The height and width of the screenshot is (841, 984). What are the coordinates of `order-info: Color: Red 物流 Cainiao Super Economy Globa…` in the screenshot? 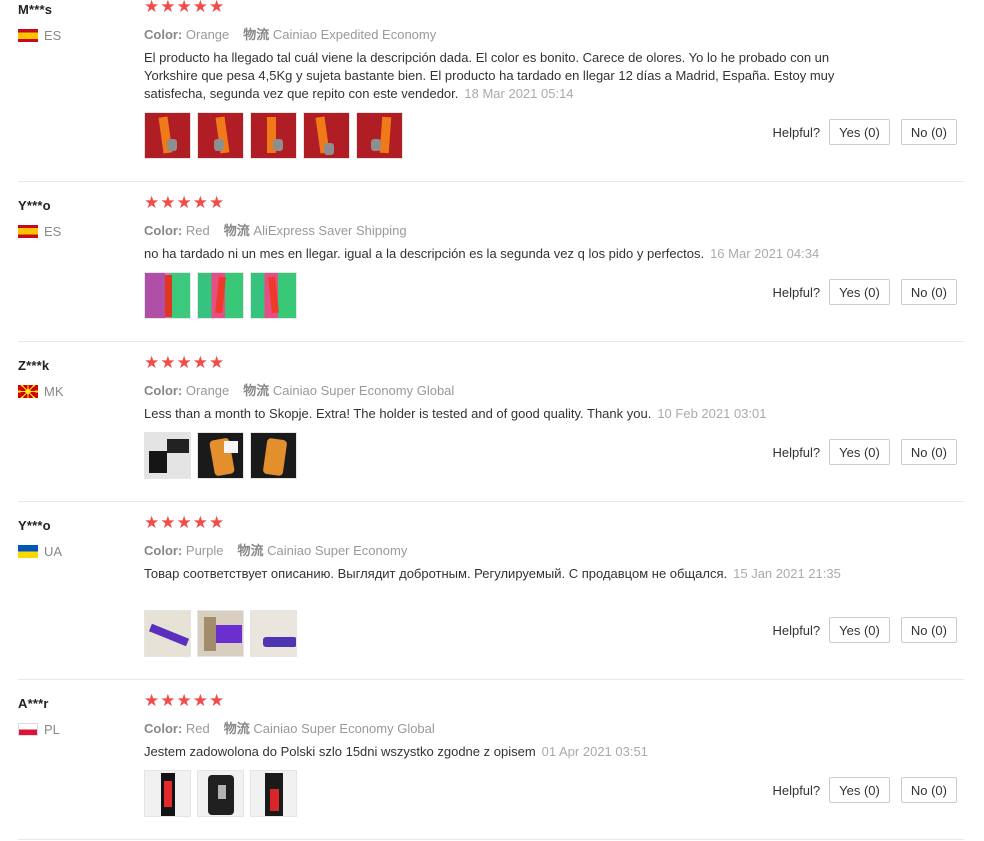 It's located at (289, 727).